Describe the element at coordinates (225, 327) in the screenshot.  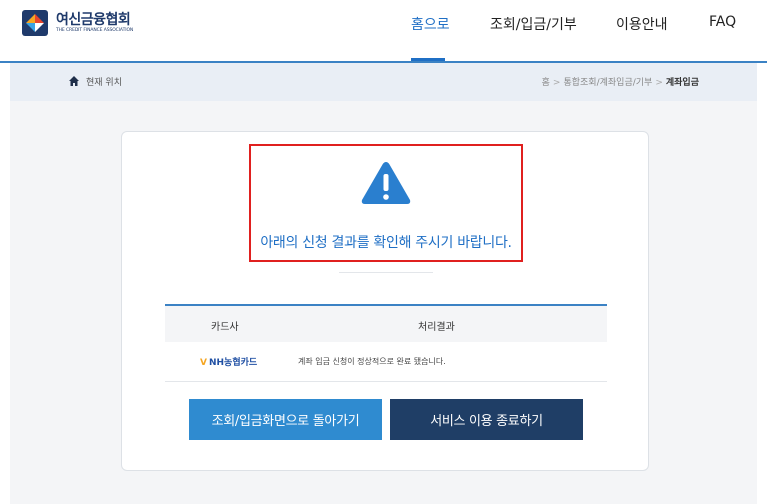
I see `column-header-card-company: 카드사` at that location.